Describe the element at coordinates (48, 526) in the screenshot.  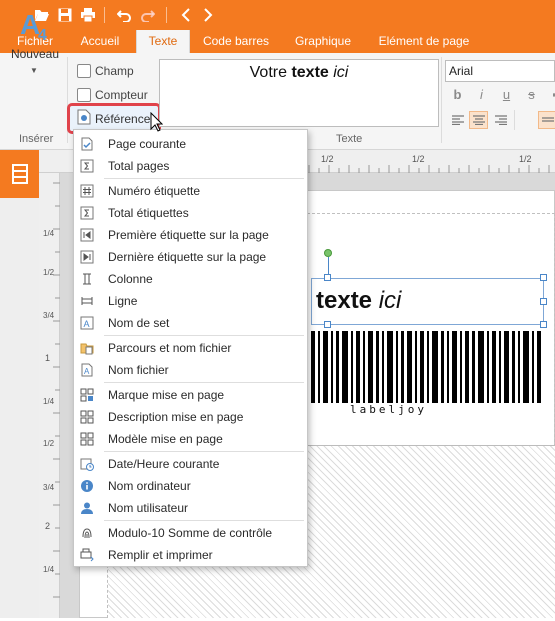
I see `ruler-left-label: 2` at that location.